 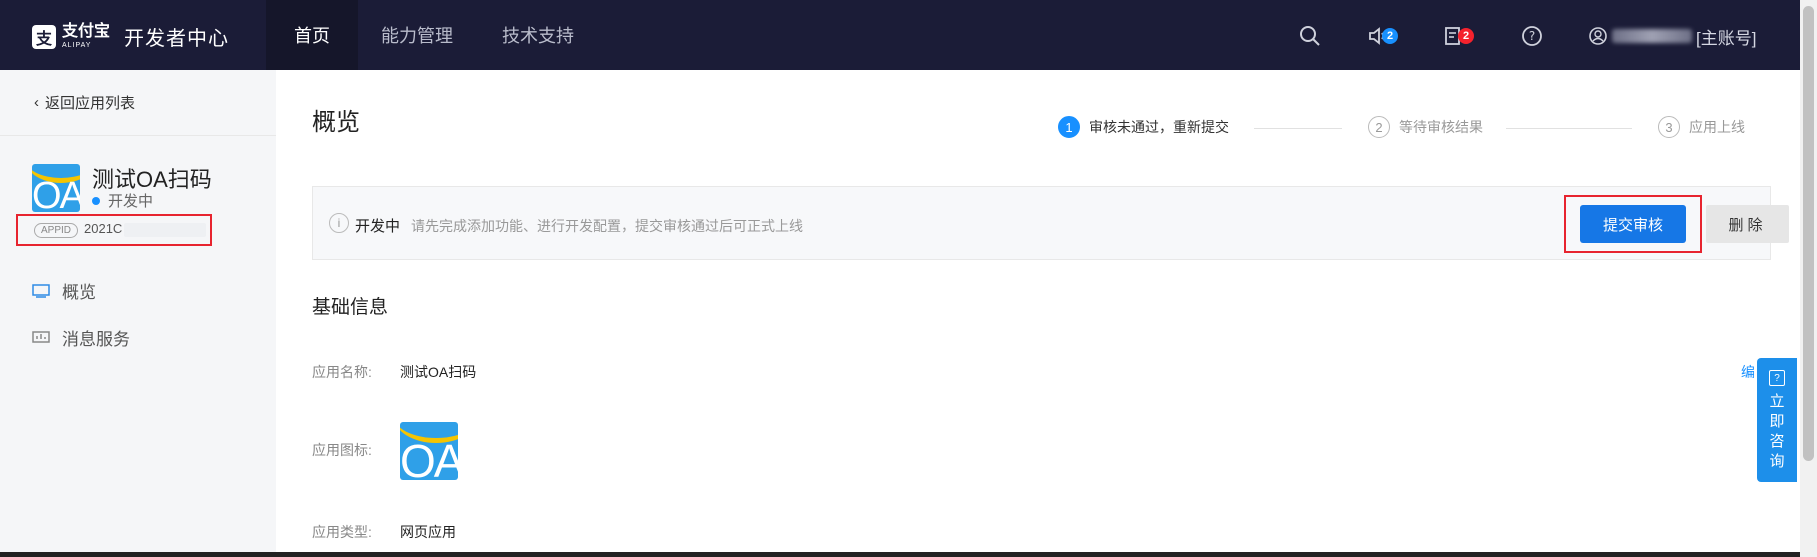 I want to click on logo-en-text: ALIPAY, so click(x=77, y=45).